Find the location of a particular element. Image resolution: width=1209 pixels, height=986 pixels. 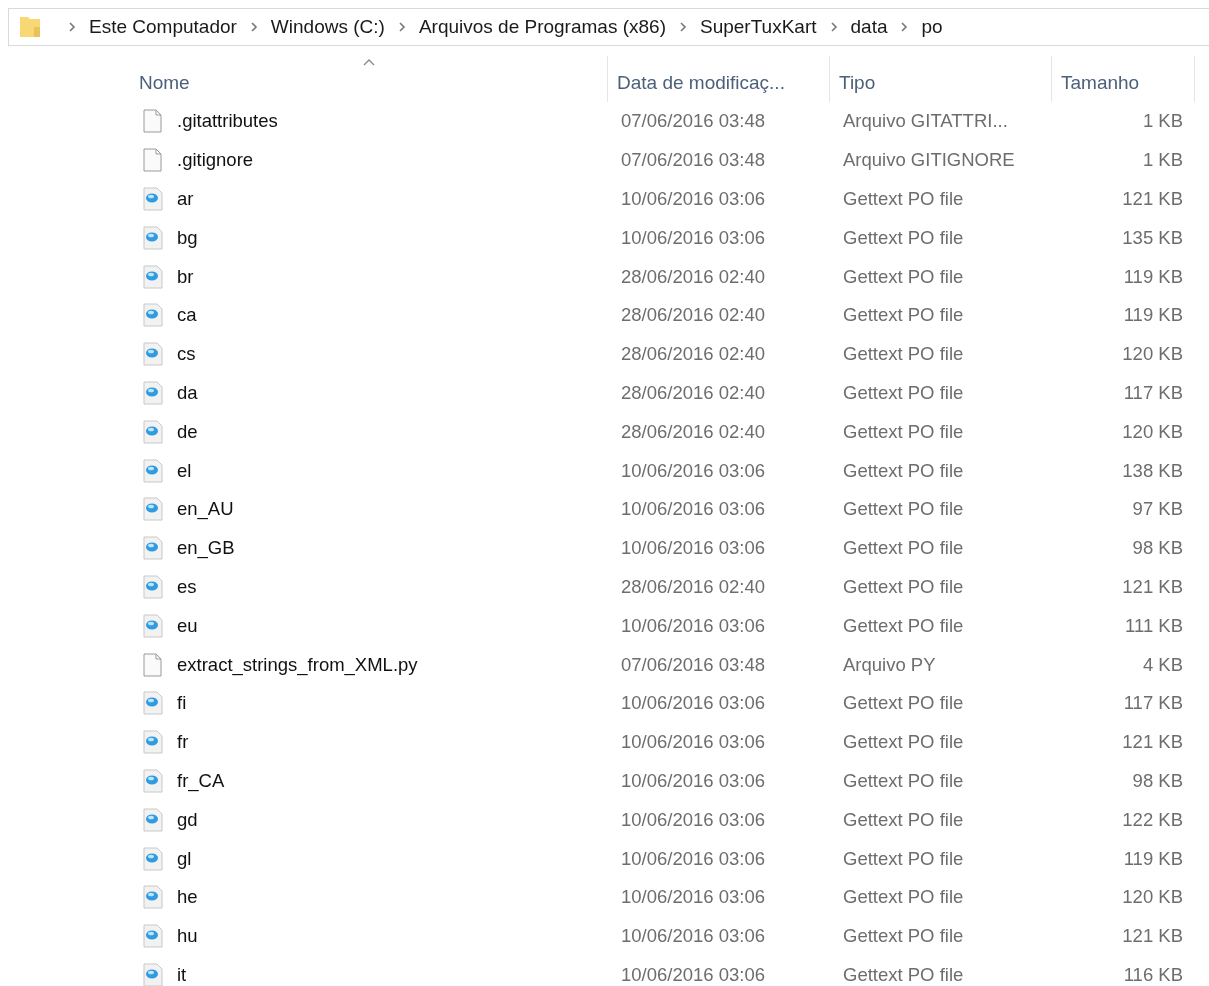

file-name: cs is located at coordinates (186, 354).